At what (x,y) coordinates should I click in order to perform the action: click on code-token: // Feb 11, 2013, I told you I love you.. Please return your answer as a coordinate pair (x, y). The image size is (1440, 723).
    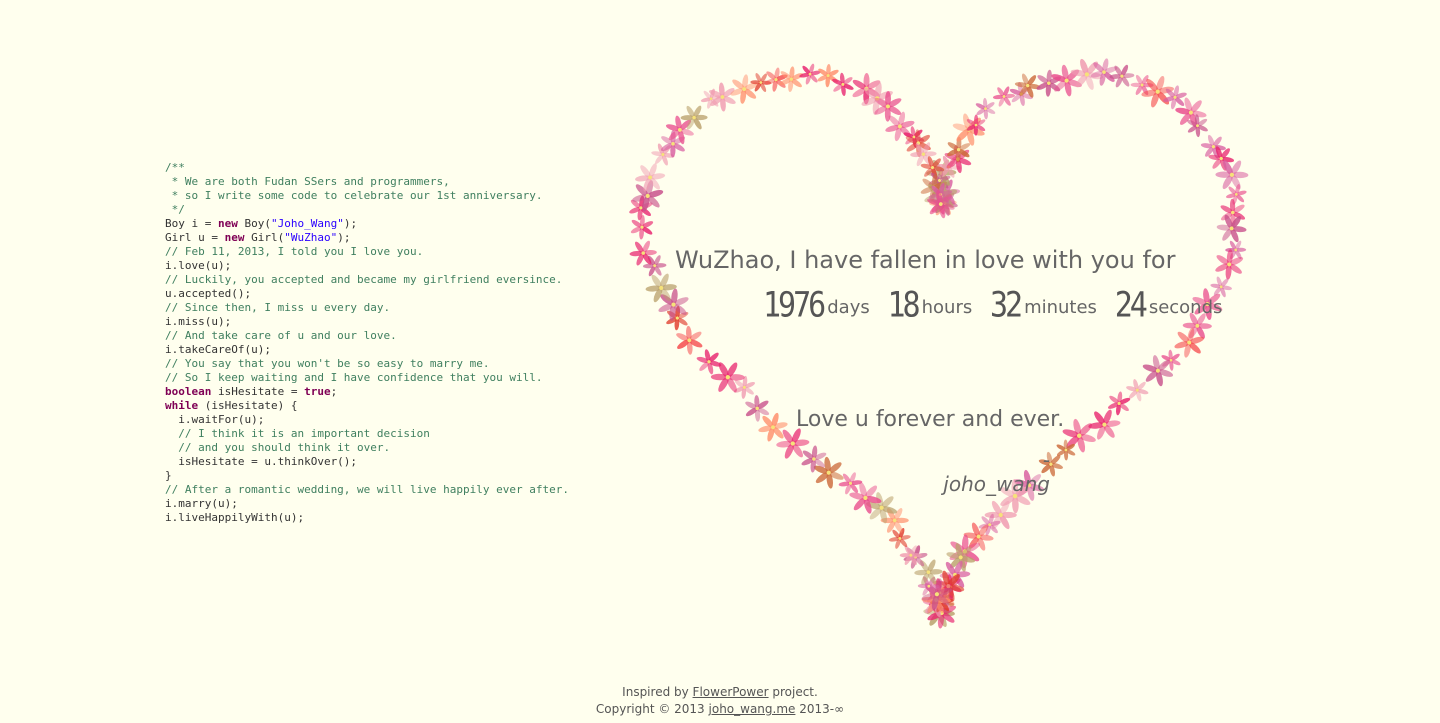
    Looking at the image, I should click on (294, 251).